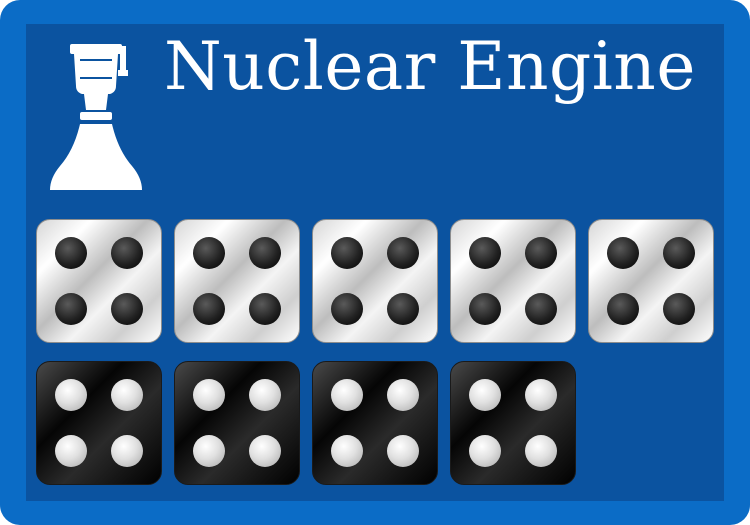  I want to click on card-title: Nuclear Engine, so click(430, 66).